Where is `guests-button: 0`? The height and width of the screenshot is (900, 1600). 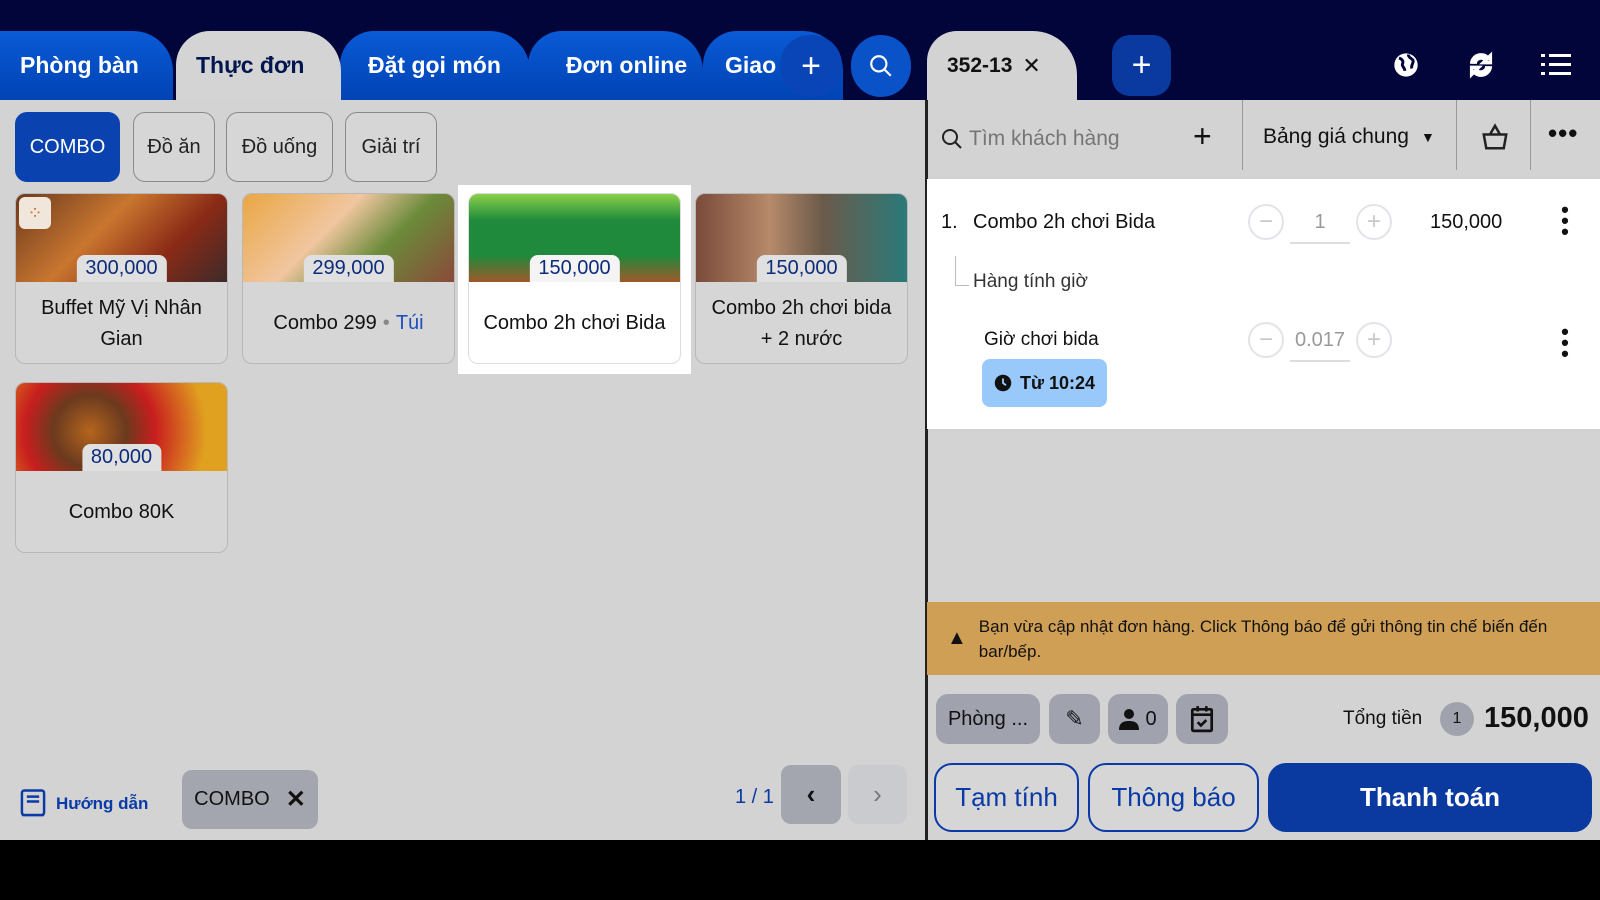 guests-button: 0 is located at coordinates (1138, 719).